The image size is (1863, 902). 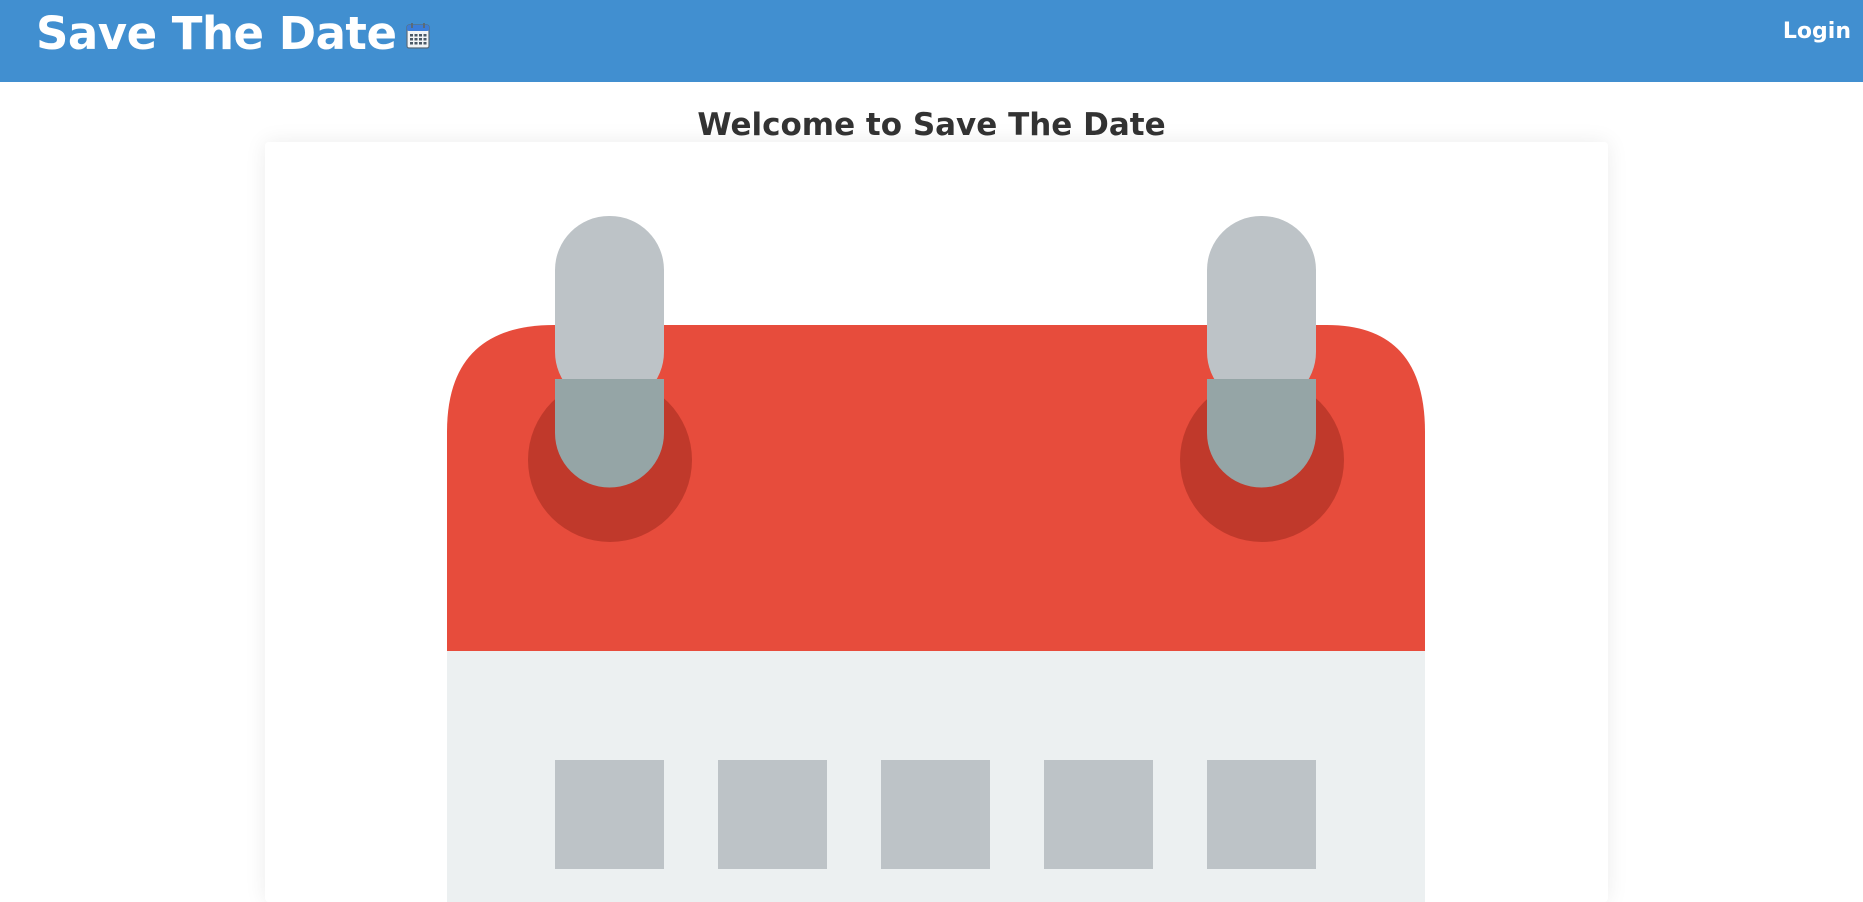 What do you see at coordinates (931, 125) in the screenshot?
I see `page-title: Welcome to Save The Date` at bounding box center [931, 125].